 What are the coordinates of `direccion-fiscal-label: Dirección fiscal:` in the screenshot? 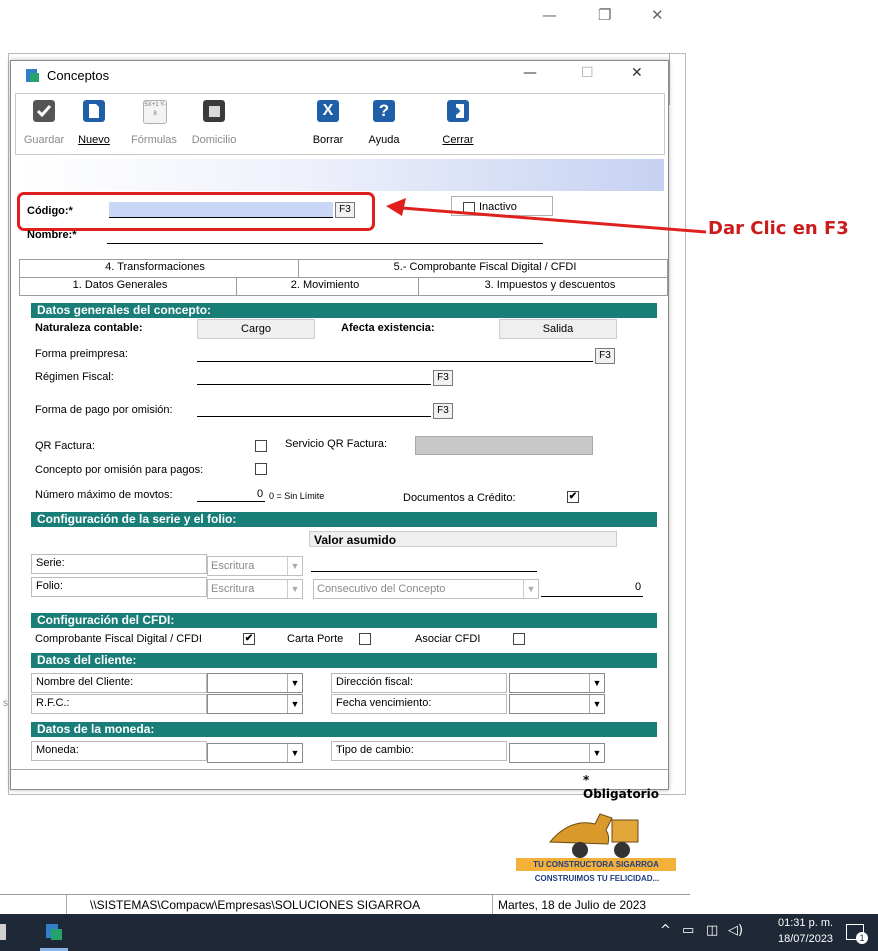 It's located at (375, 682).